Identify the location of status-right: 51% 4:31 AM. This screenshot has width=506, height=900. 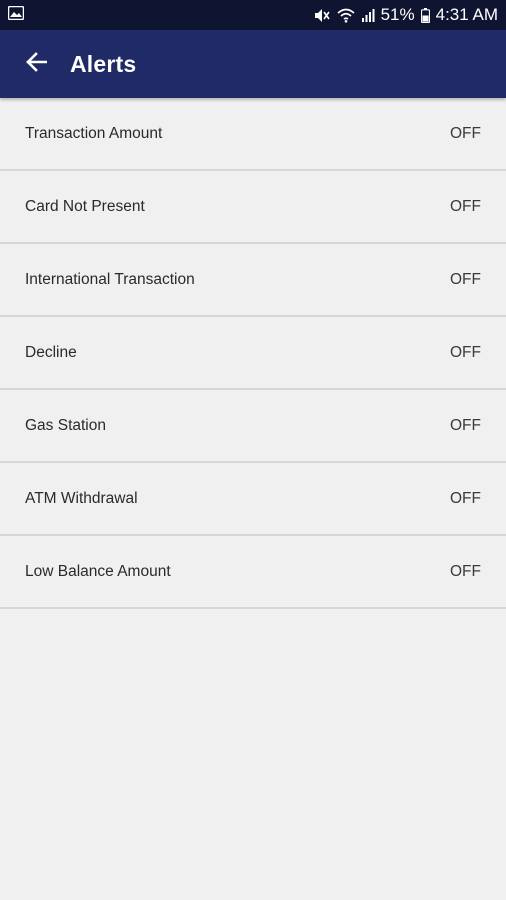
(406, 15).